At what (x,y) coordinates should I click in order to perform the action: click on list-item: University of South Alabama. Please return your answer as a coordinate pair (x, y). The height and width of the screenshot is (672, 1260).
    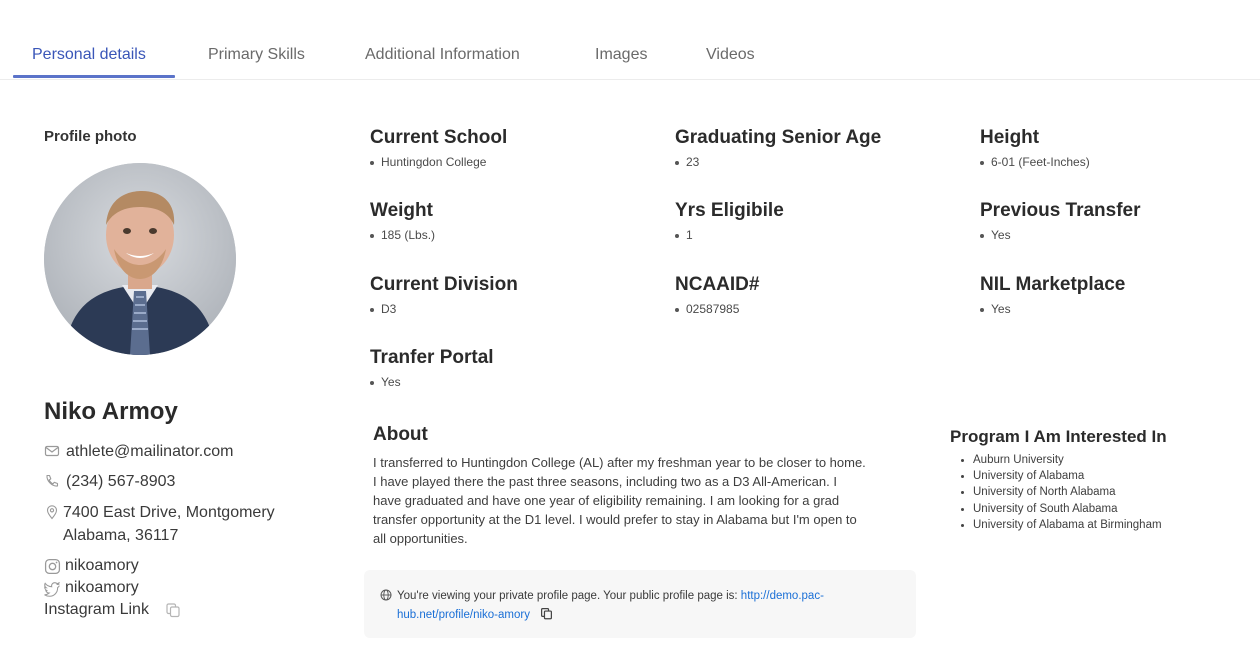
    Looking at the image, I should click on (1061, 509).